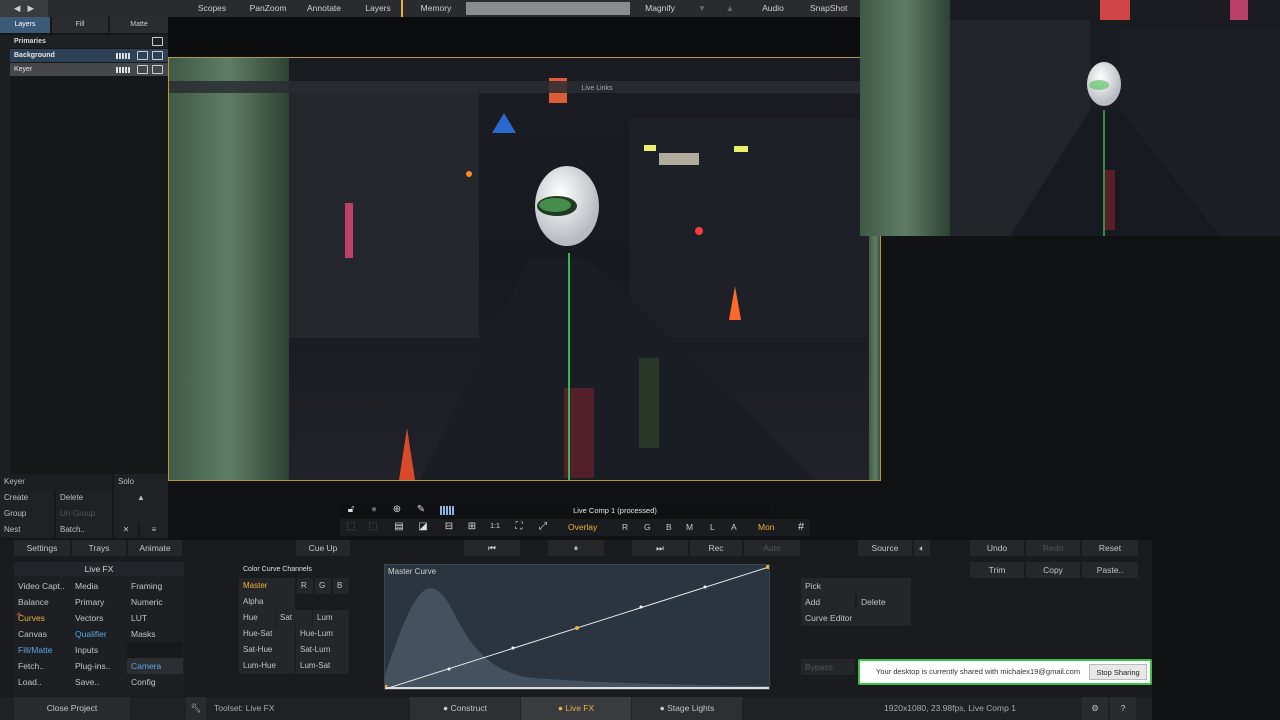 This screenshot has height=720, width=1280. What do you see at coordinates (139, 25) in the screenshot?
I see `tab-matte: Matte` at bounding box center [139, 25].